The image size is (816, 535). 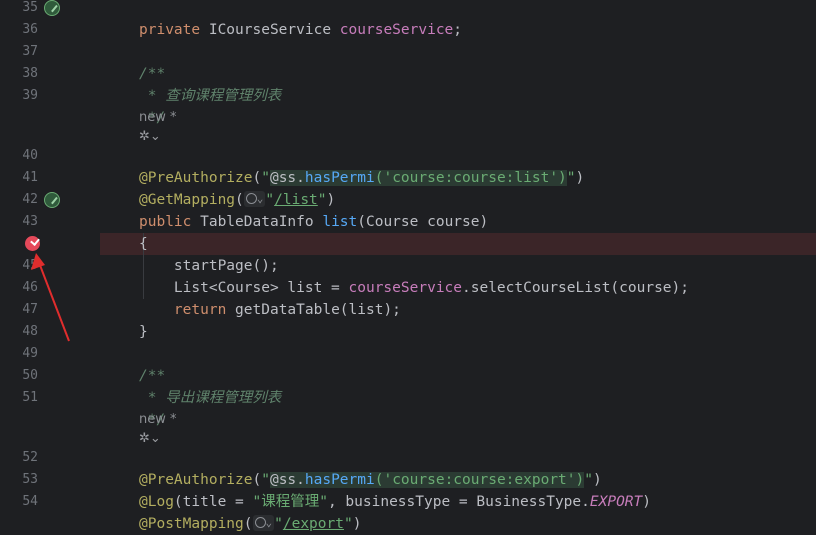 I want to click on code-line-43: {, so click(x=143, y=244).